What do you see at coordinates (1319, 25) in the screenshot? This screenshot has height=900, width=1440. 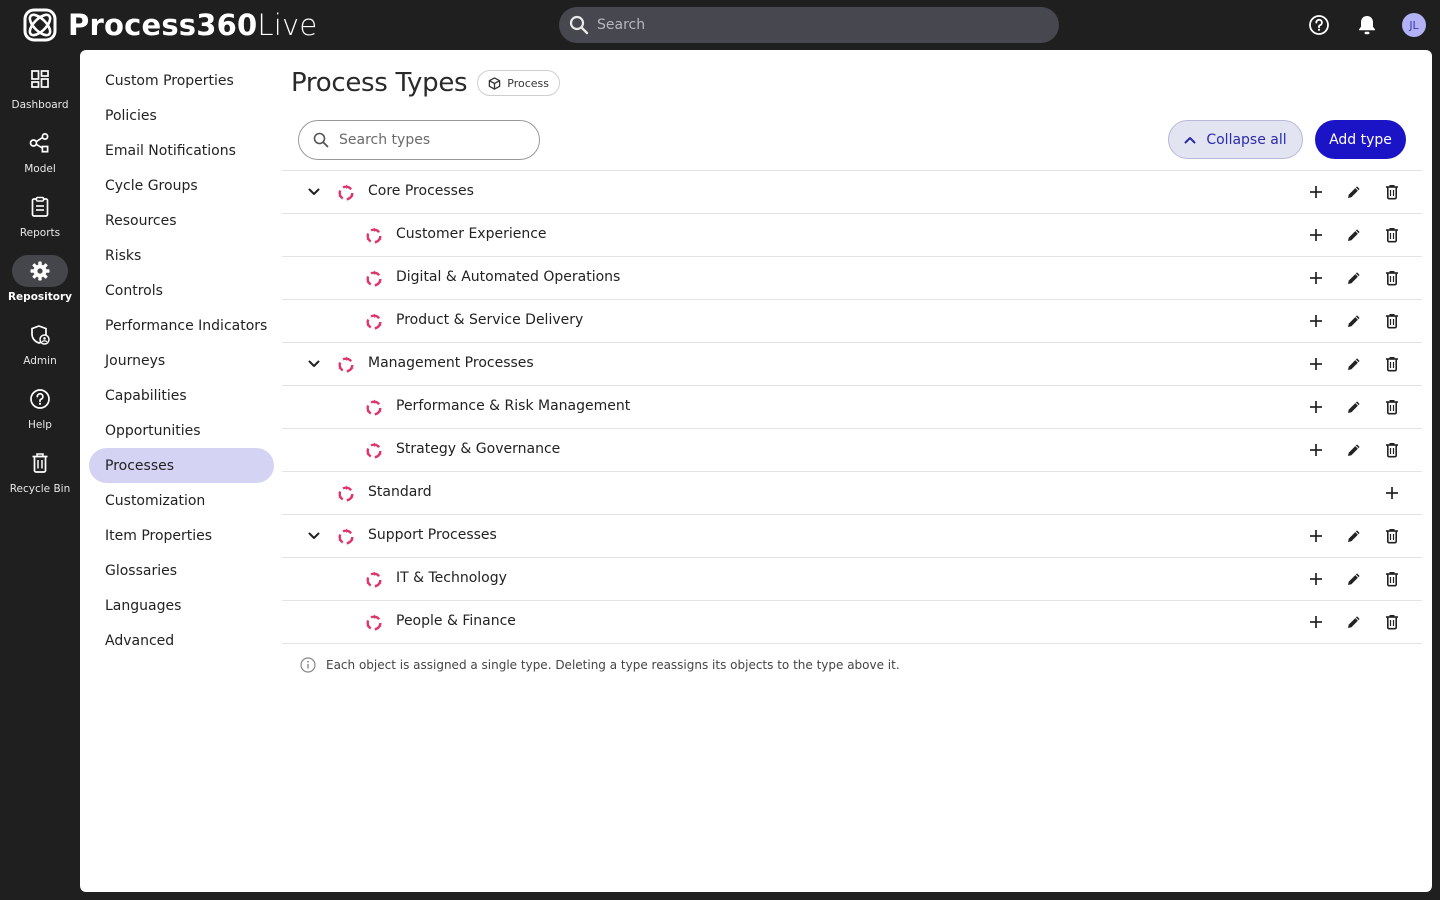 I see `help-button` at bounding box center [1319, 25].